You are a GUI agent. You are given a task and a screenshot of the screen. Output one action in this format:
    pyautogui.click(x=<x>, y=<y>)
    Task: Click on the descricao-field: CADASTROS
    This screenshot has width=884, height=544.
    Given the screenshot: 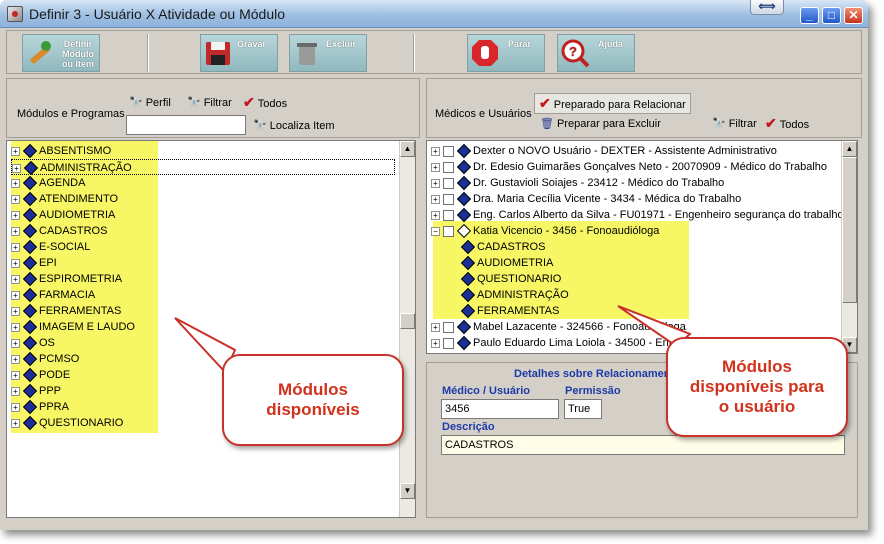 What is the action you would take?
    pyautogui.click(x=643, y=445)
    